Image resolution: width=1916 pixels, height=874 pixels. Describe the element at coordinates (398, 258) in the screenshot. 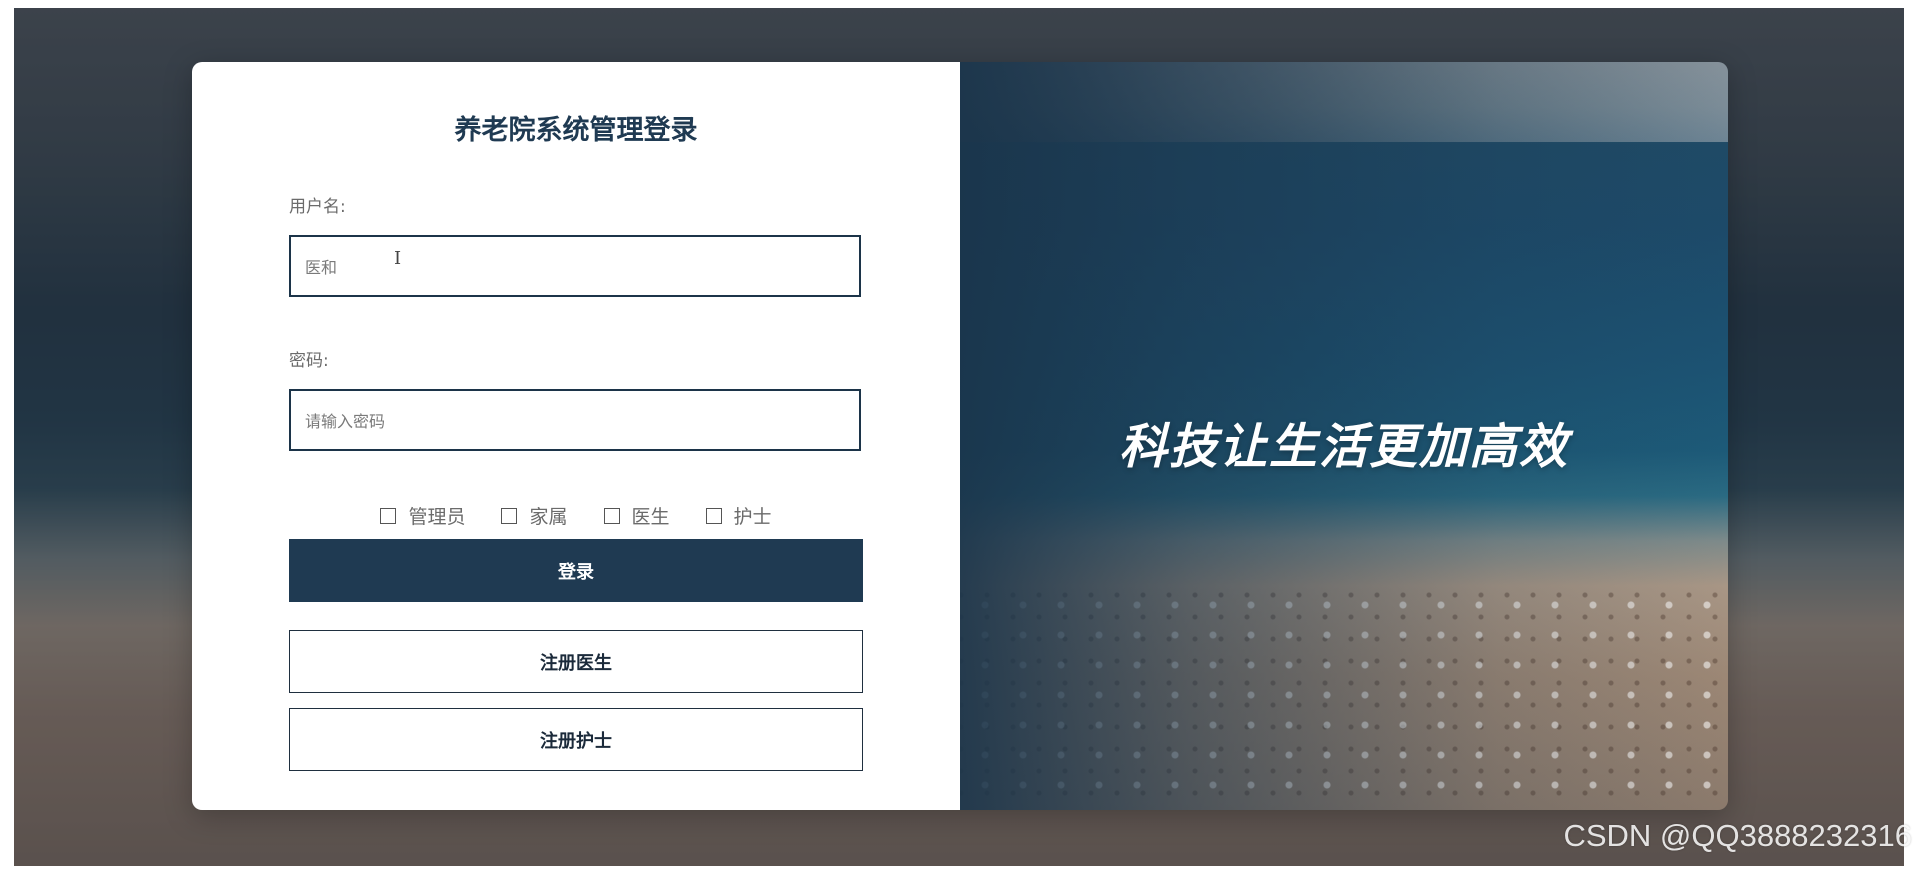

I see `text-cursor-icon: I` at that location.